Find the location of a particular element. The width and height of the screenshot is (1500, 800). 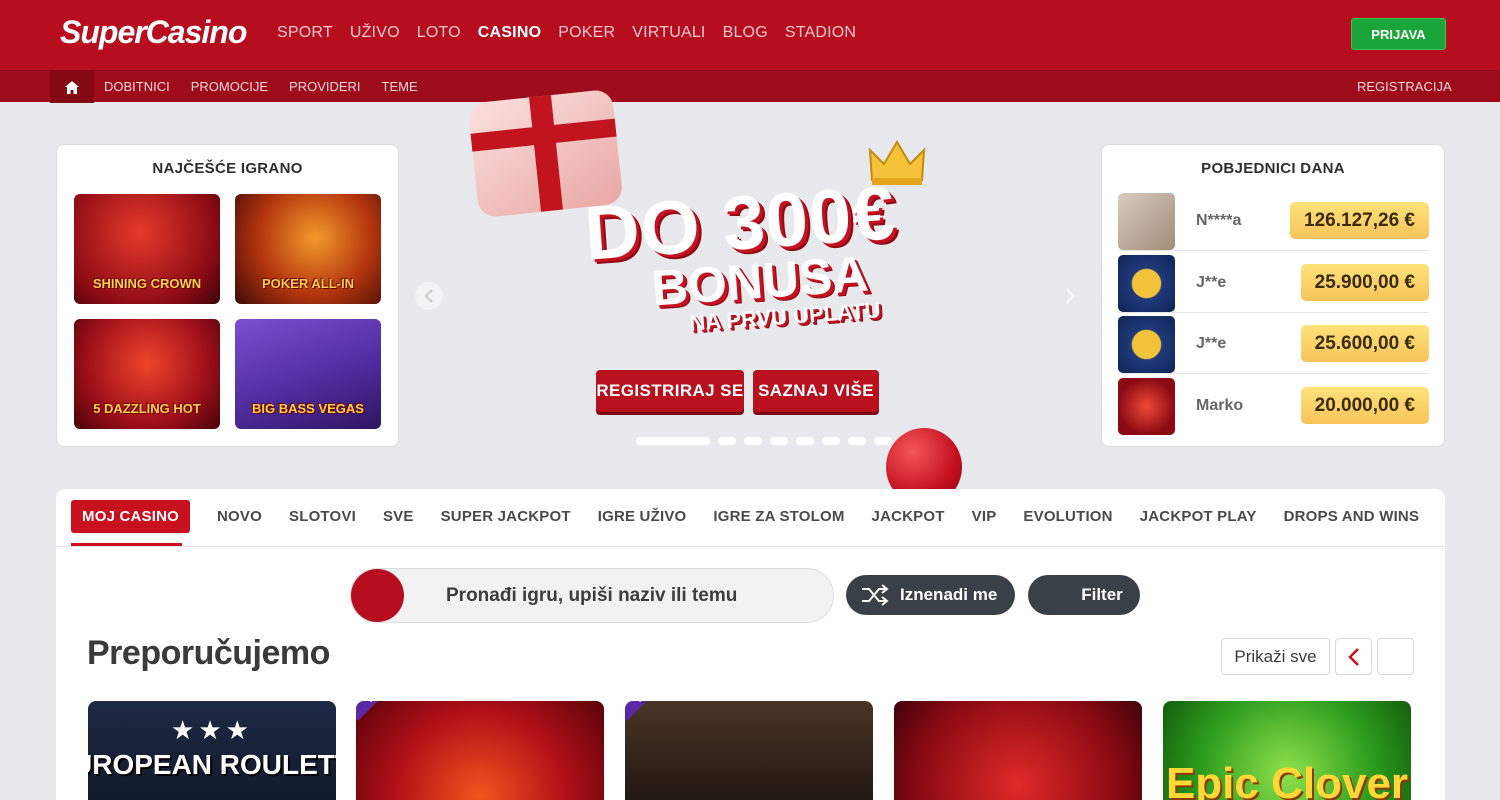

shuffle-icon is located at coordinates (875, 595).